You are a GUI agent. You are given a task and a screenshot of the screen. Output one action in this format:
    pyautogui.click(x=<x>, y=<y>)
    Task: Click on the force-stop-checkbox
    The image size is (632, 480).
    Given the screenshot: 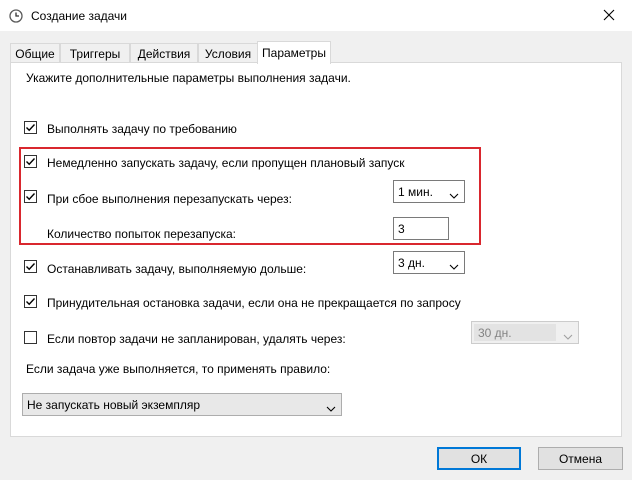 What is the action you would take?
    pyautogui.click(x=30, y=301)
    